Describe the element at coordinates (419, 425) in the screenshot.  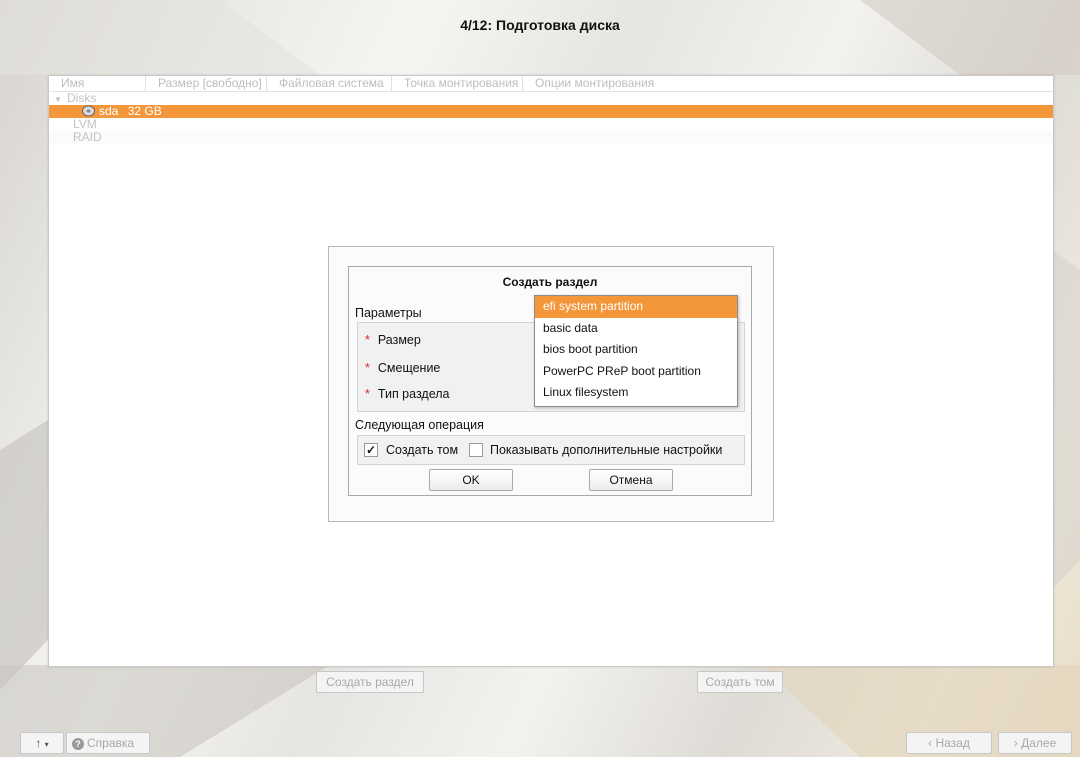
I see `next-operation-label: Следующая операция` at that location.